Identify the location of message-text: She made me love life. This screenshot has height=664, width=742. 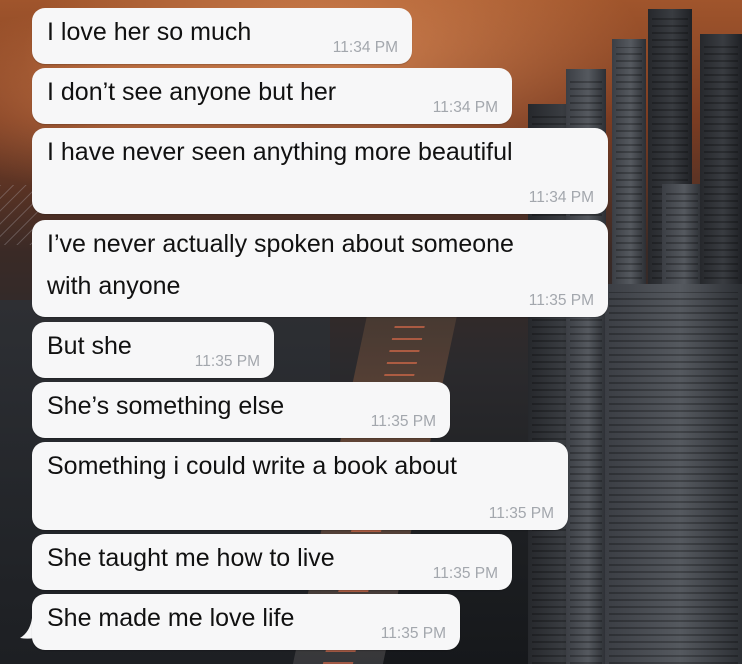
(171, 618).